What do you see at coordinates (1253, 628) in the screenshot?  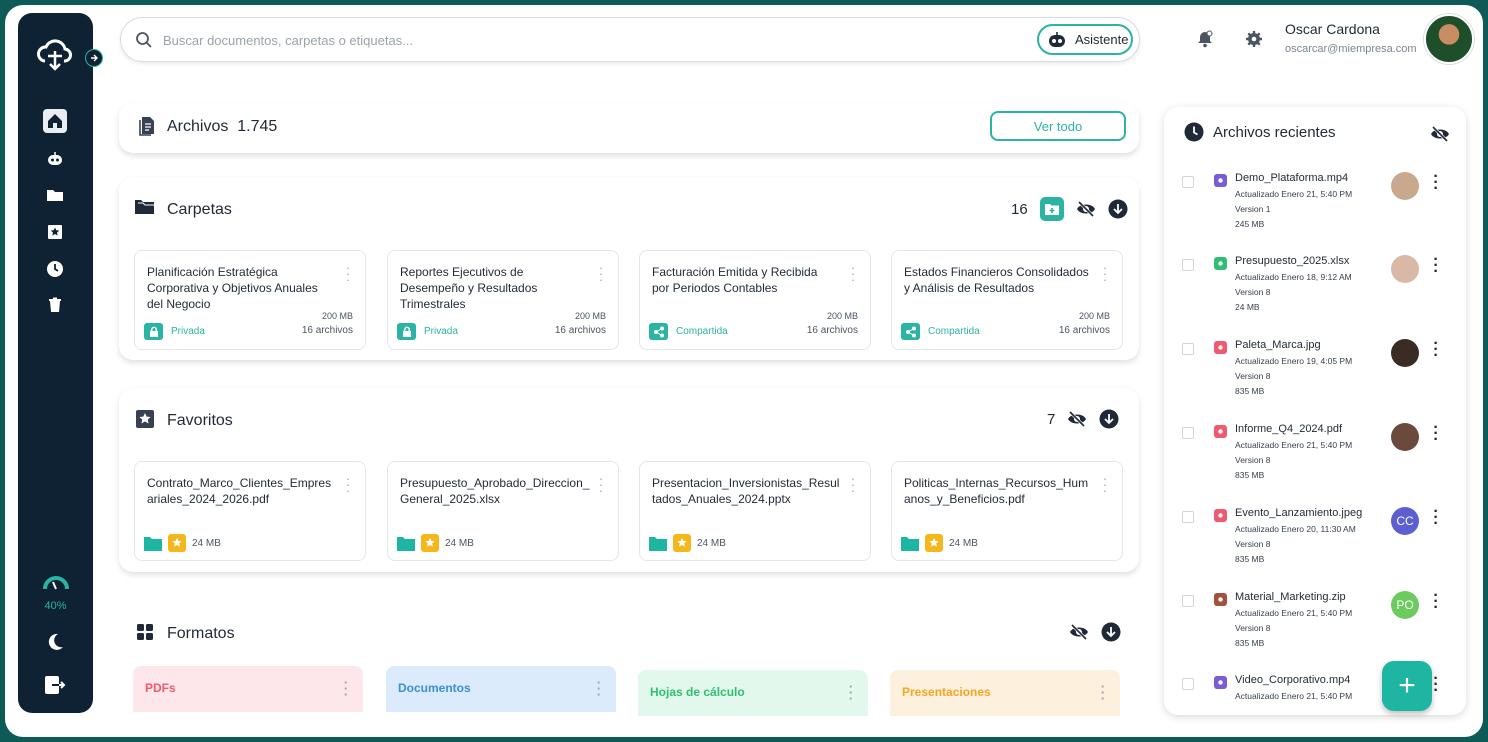 I see `file-version: Version 8` at bounding box center [1253, 628].